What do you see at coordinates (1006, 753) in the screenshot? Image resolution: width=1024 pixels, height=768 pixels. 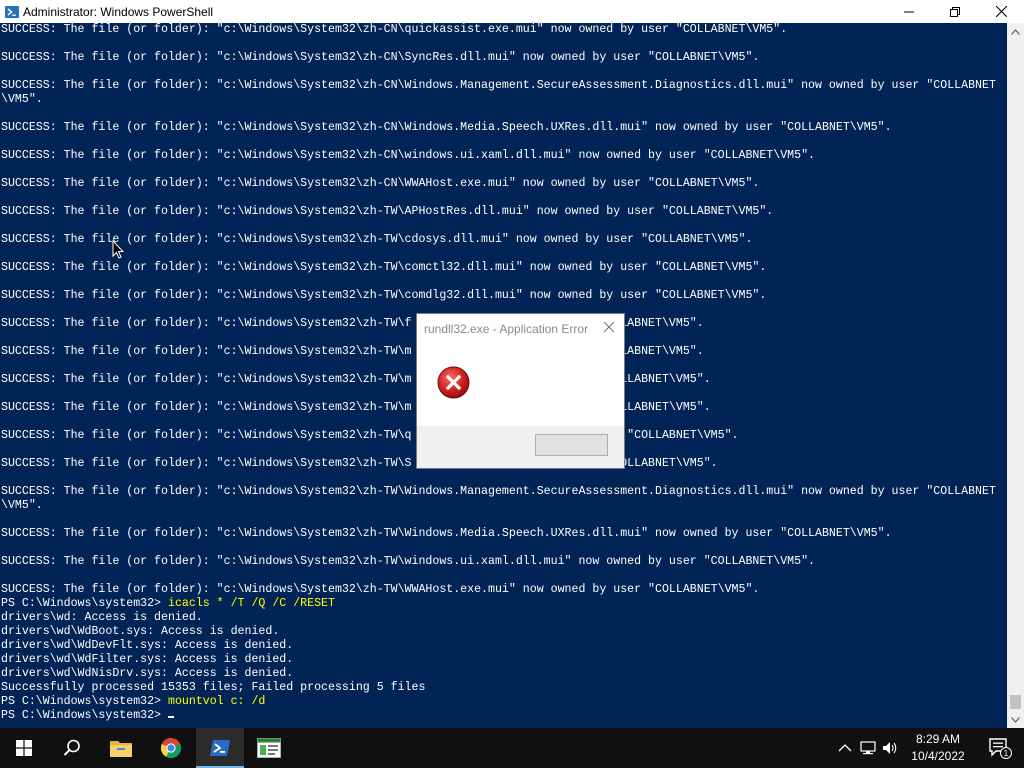 I see `notification-count: 1` at bounding box center [1006, 753].